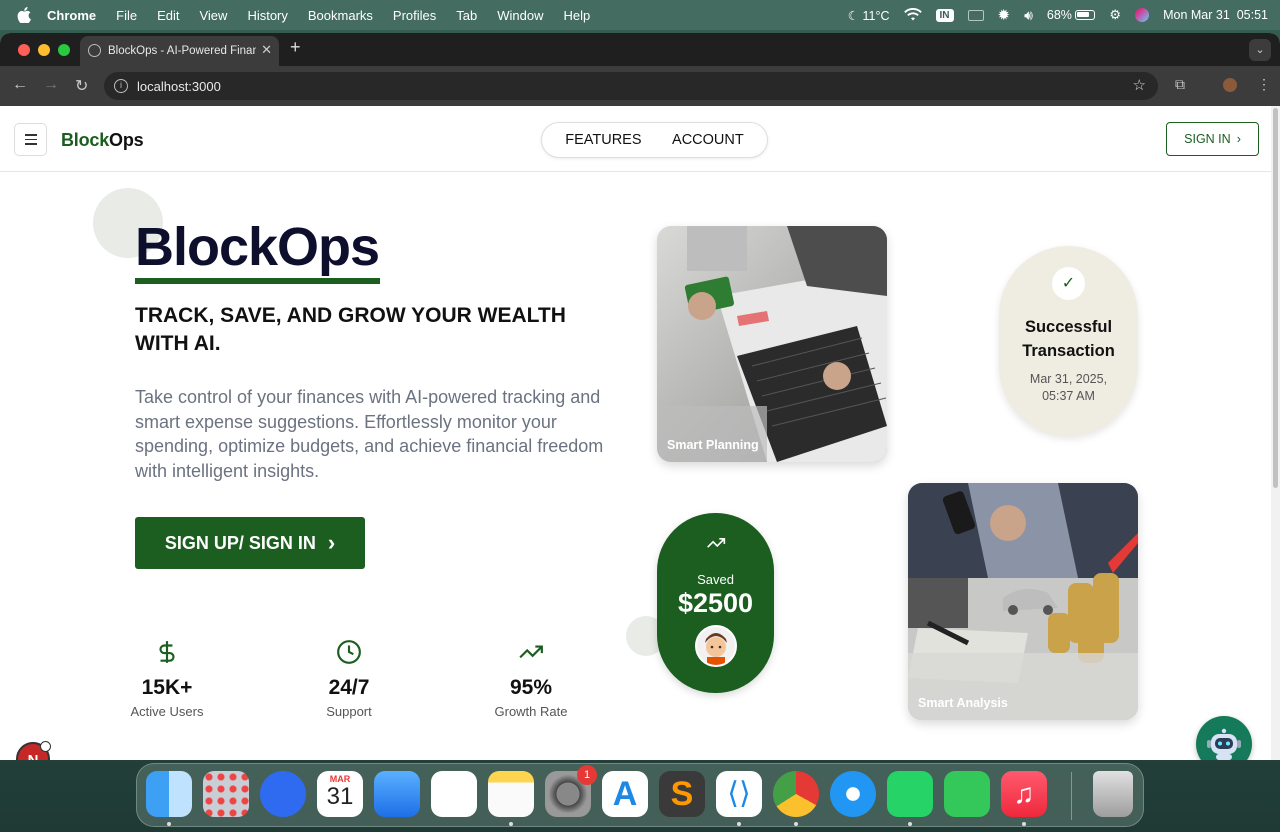 This screenshot has width=1280, height=832. What do you see at coordinates (168, 15) in the screenshot?
I see `menu-edit: Edit` at bounding box center [168, 15].